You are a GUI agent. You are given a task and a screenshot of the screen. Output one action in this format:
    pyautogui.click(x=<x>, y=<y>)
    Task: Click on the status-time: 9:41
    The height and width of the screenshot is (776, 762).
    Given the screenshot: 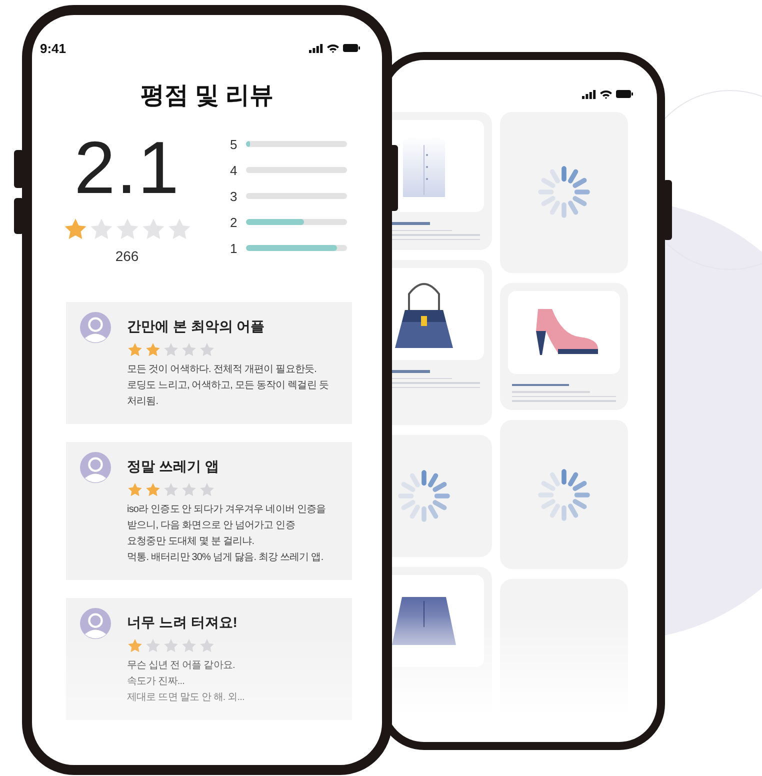 What is the action you would take?
    pyautogui.click(x=54, y=48)
    